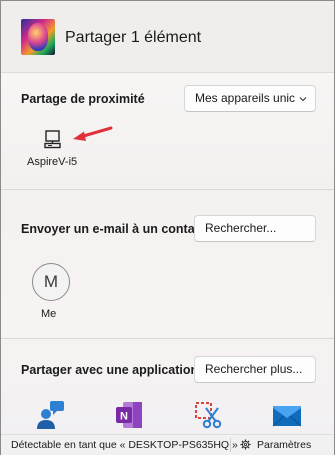 The height and width of the screenshot is (455, 335). What do you see at coordinates (129, 415) in the screenshot?
I see `onenote-icon: N` at bounding box center [129, 415].